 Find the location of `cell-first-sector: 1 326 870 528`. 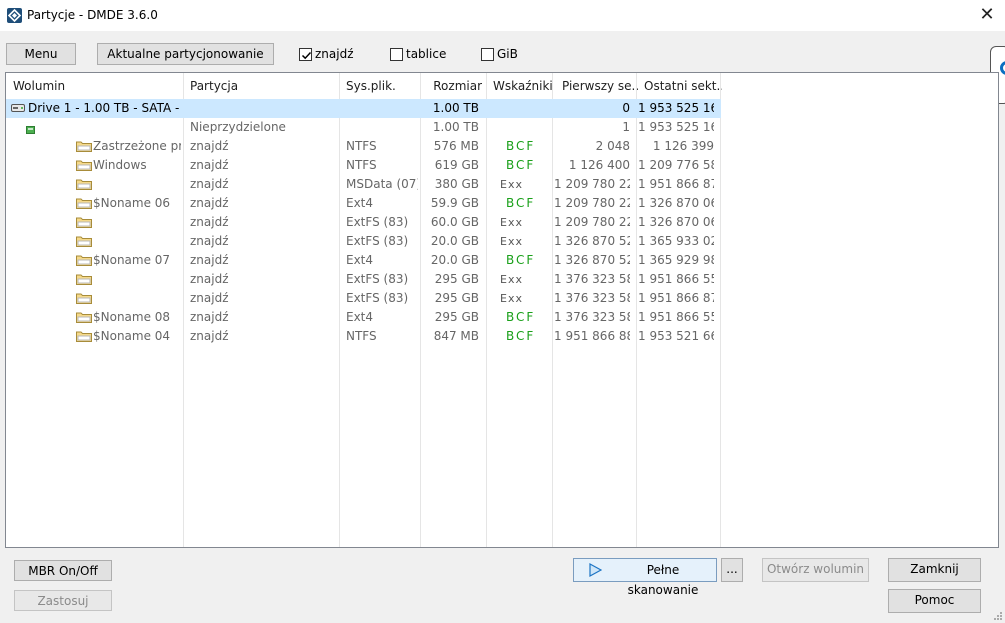

cell-first-sector: 1 326 870 528 is located at coordinates (592, 260).